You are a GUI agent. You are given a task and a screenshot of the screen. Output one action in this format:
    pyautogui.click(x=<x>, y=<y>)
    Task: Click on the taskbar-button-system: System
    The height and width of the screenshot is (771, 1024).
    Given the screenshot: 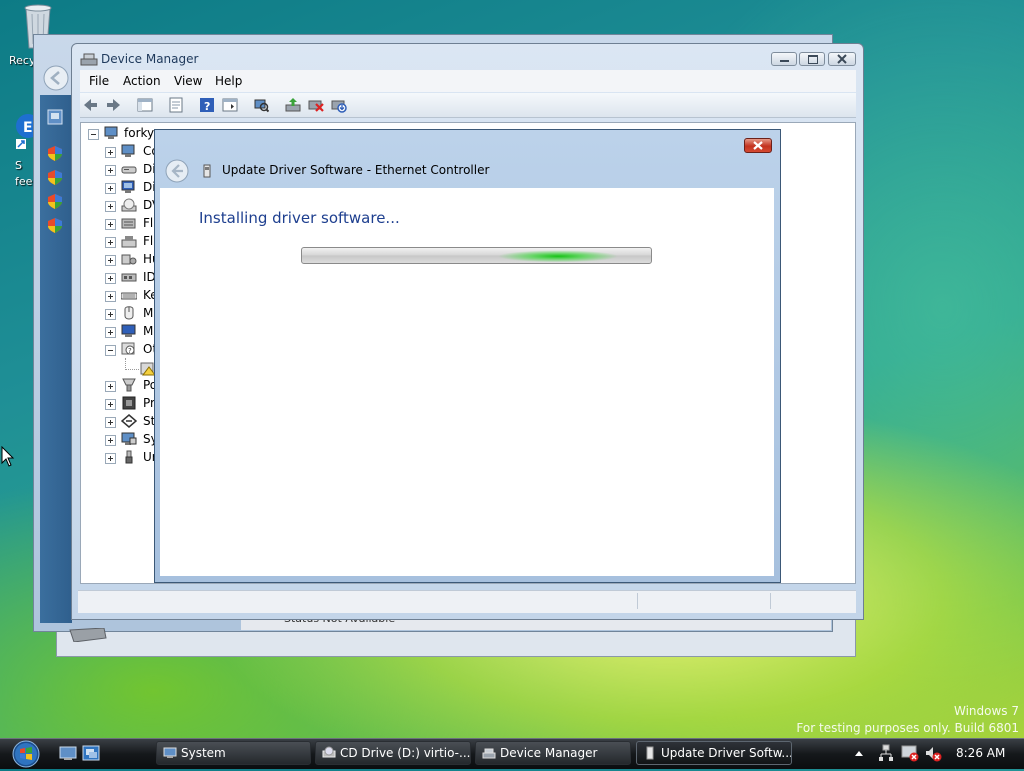 What is the action you would take?
    pyautogui.click(x=233, y=753)
    